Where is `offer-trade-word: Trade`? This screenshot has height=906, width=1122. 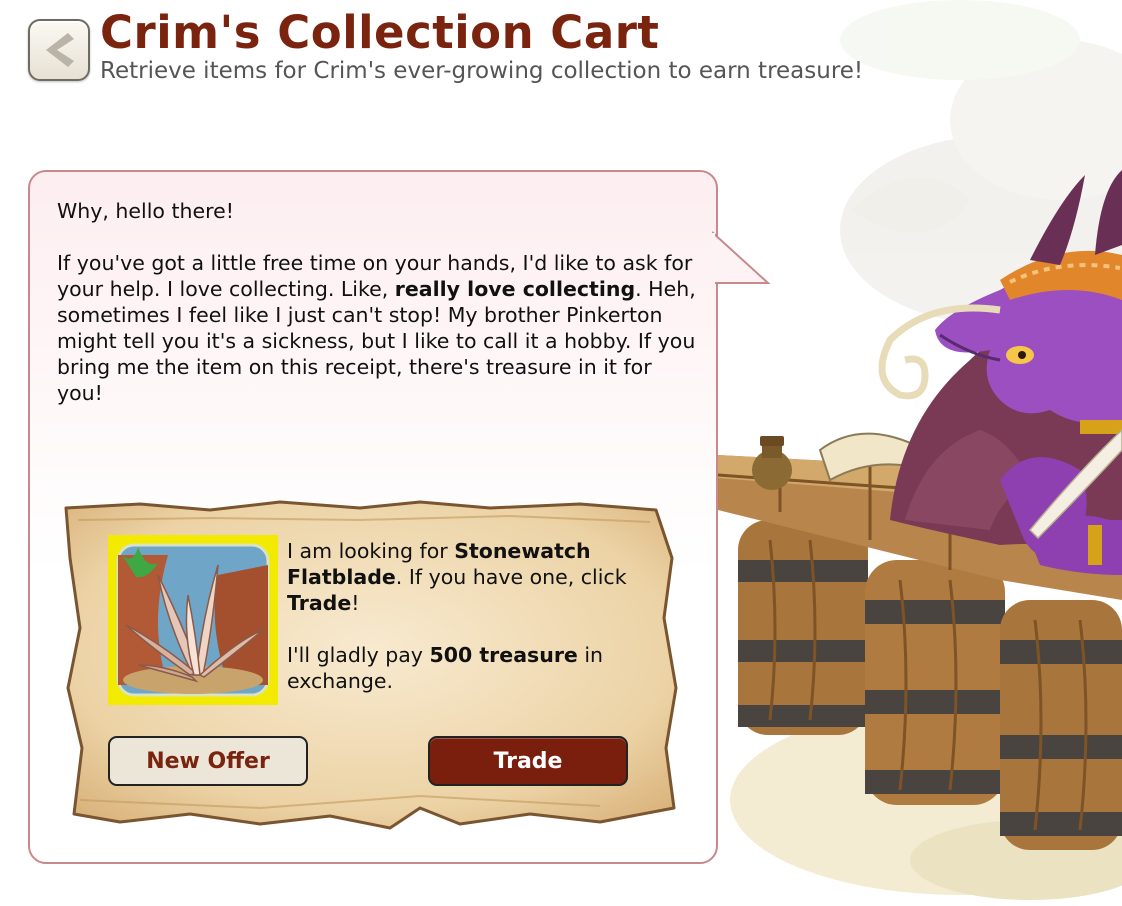
offer-trade-word: Trade is located at coordinates (319, 603).